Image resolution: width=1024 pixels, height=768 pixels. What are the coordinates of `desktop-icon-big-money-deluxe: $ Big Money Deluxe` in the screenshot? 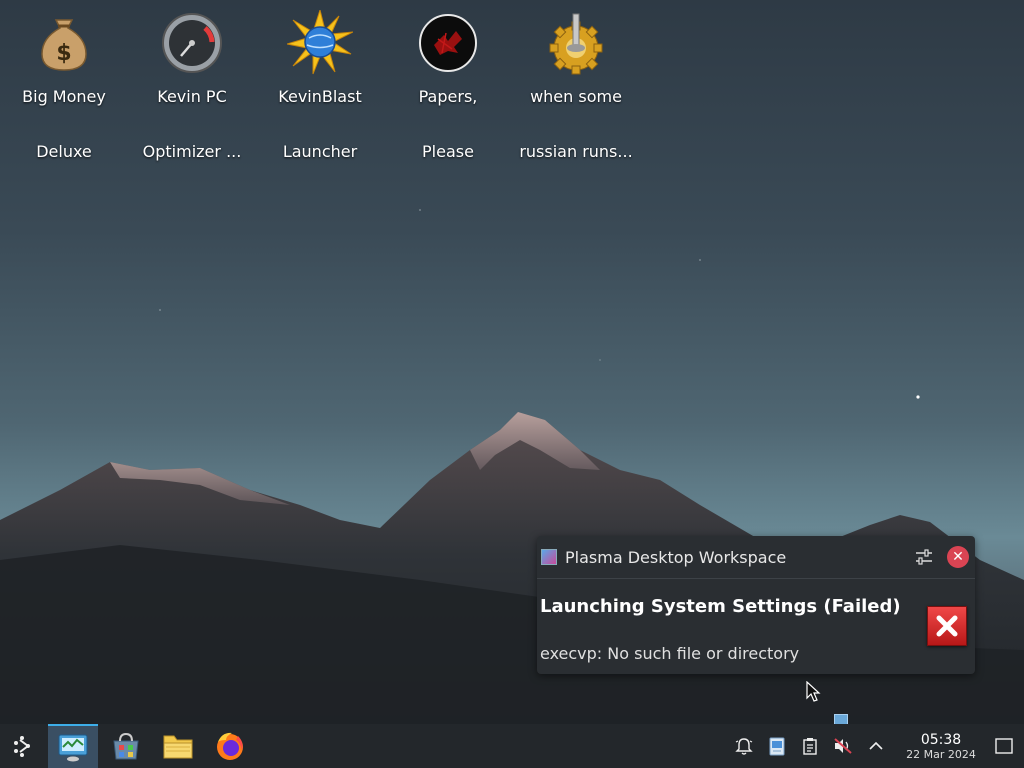 It's located at (64, 92).